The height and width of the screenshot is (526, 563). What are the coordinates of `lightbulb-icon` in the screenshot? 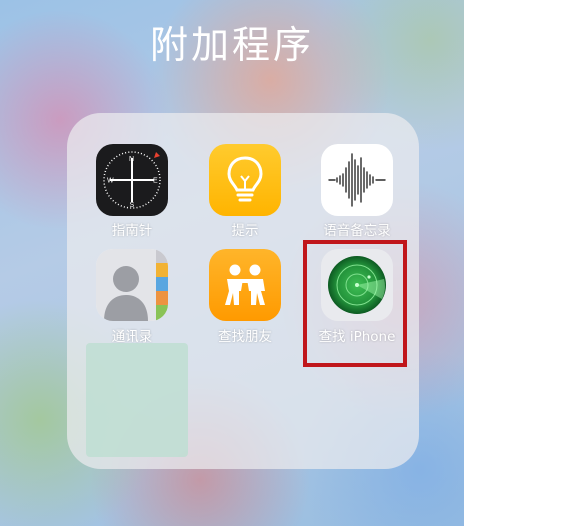 It's located at (245, 179).